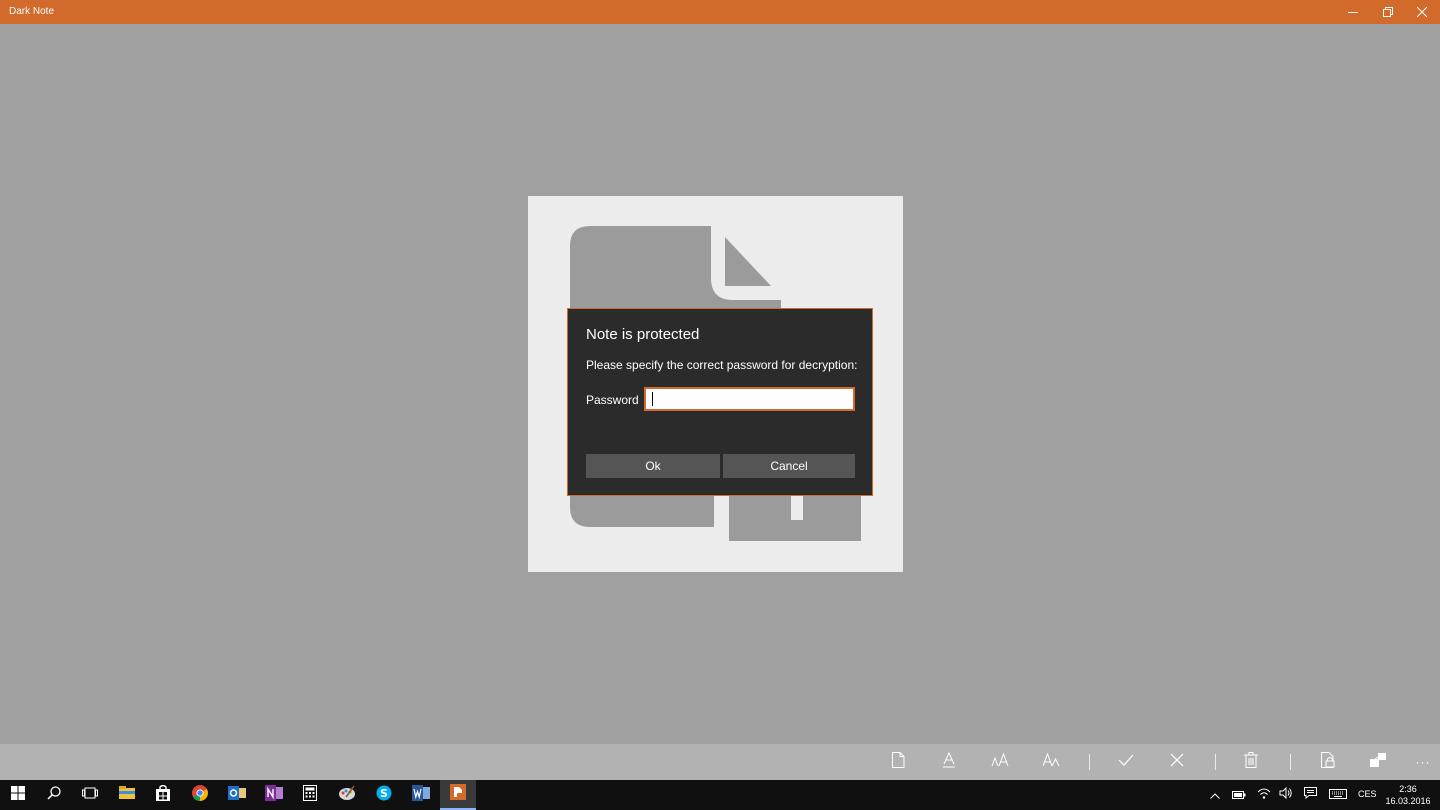  I want to click on battery-icon, so click(1239, 795).